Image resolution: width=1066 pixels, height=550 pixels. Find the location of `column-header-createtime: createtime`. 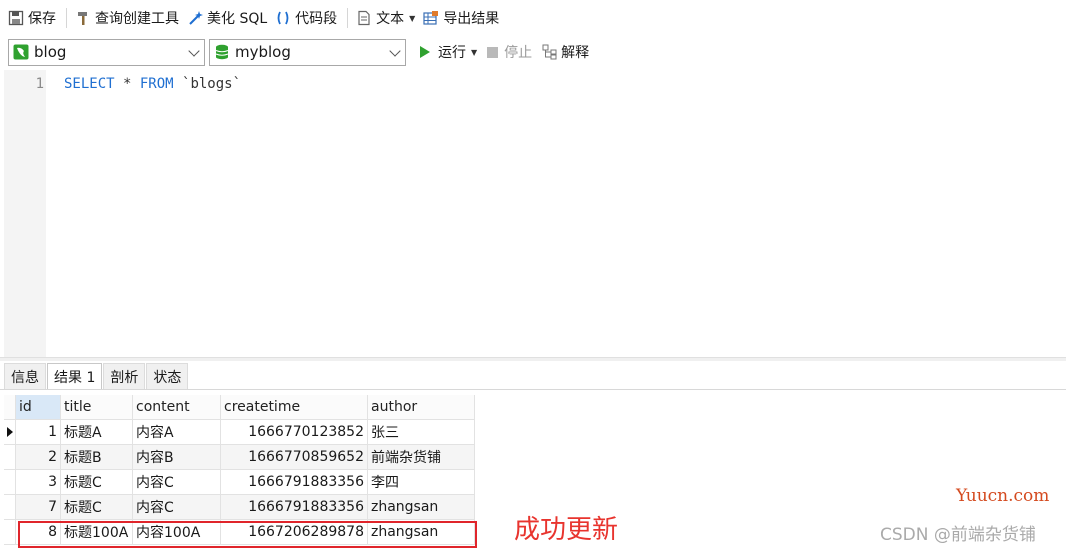

column-header-createtime: createtime is located at coordinates (294, 407).